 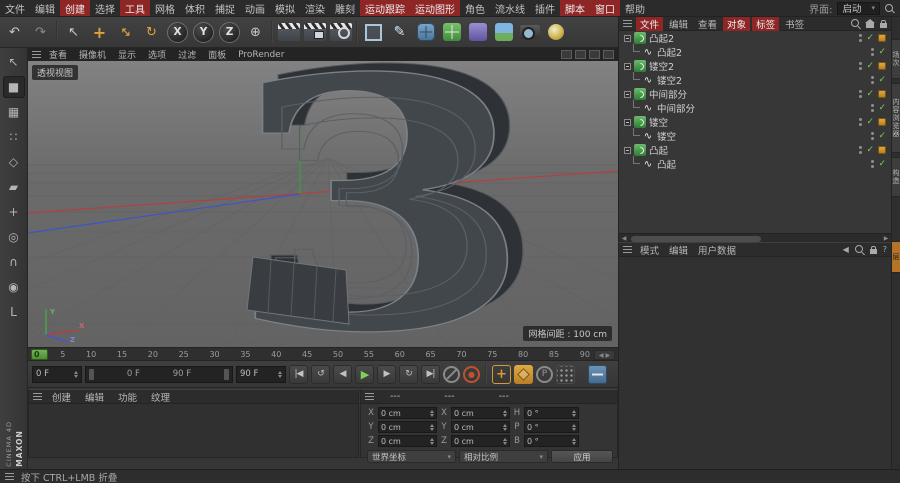 What do you see at coordinates (503, 32) in the screenshot?
I see `floor-button` at bounding box center [503, 32].